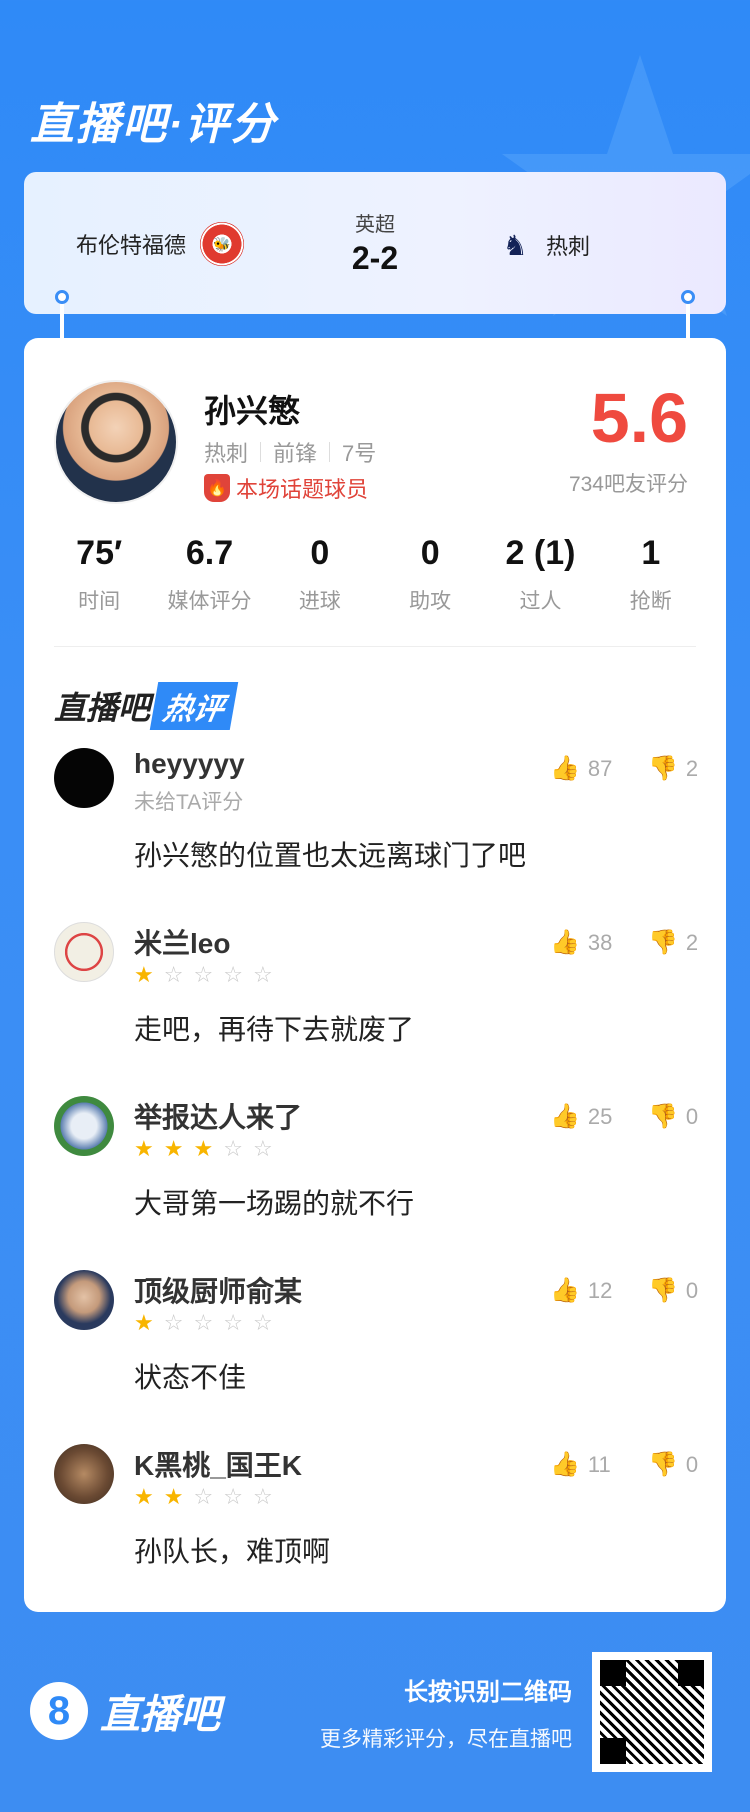  I want to click on comment-username: K黑桃_国王K, so click(218, 1464).